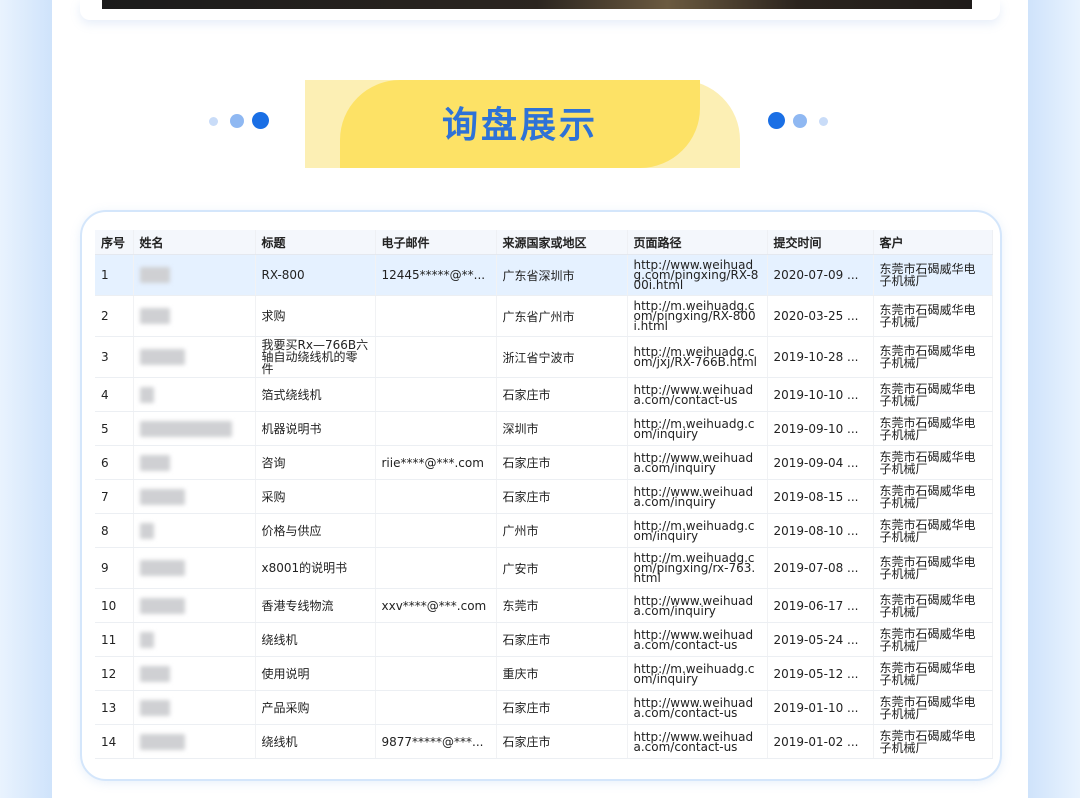 The width and height of the screenshot is (1080, 798). Describe the element at coordinates (194, 242) in the screenshot. I see `column-header-name: 姓名` at that location.